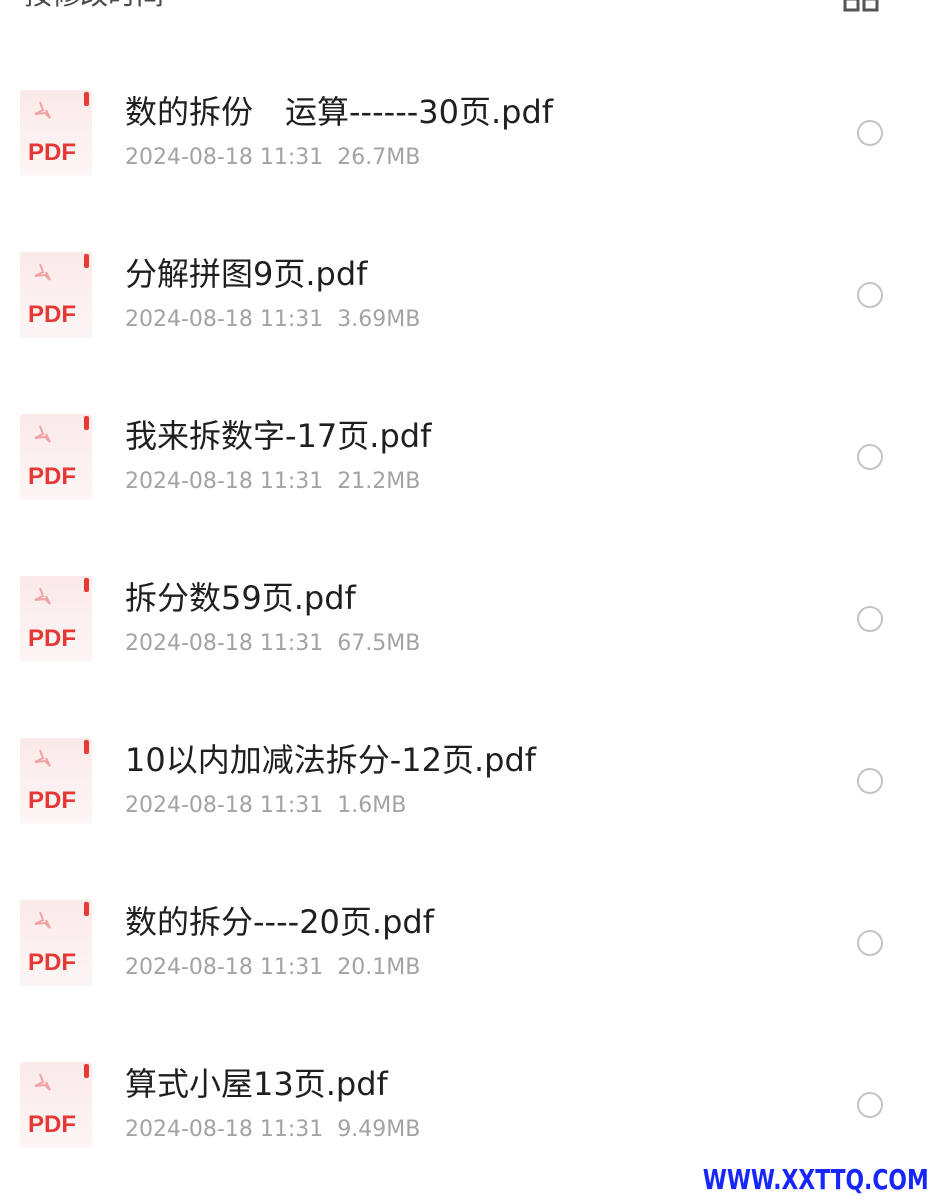  Describe the element at coordinates (246, 274) in the screenshot. I see `file-name: 分解拼图9页.pdf` at that location.